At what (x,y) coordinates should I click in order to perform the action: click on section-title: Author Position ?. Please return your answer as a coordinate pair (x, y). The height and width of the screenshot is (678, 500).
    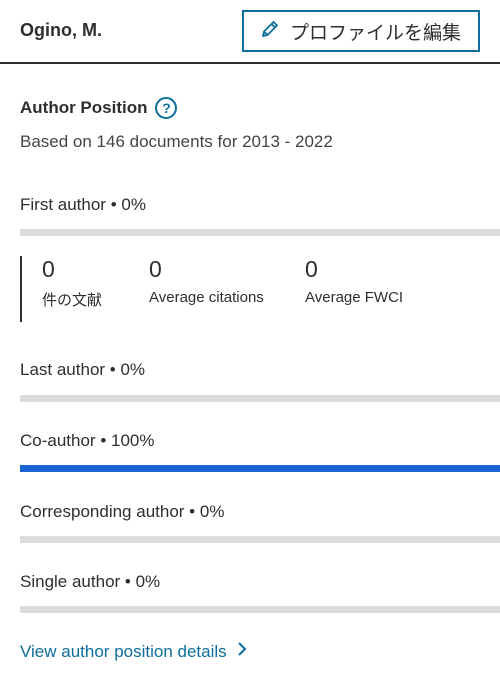
    Looking at the image, I should click on (99, 108).